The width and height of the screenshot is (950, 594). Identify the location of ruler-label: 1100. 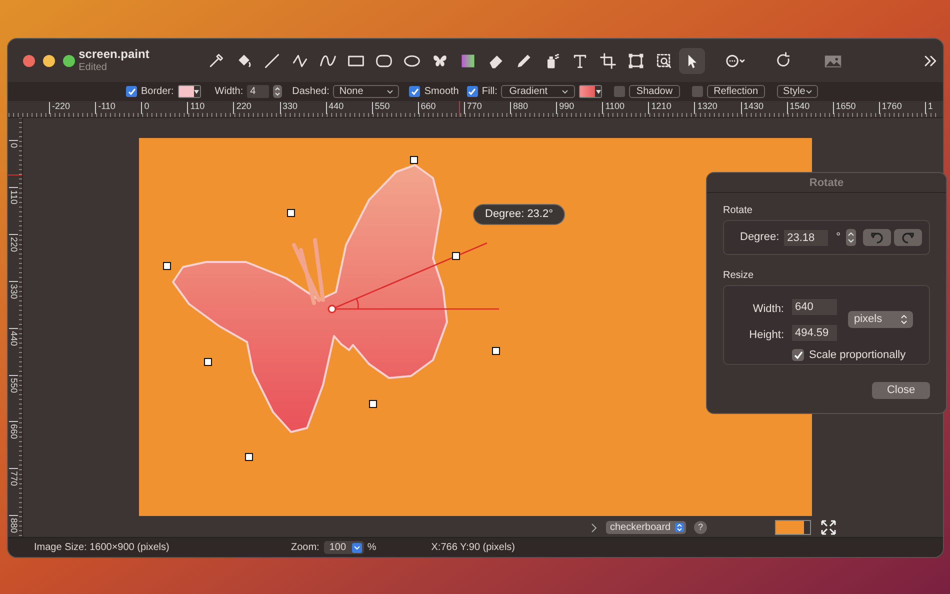
(613, 108).